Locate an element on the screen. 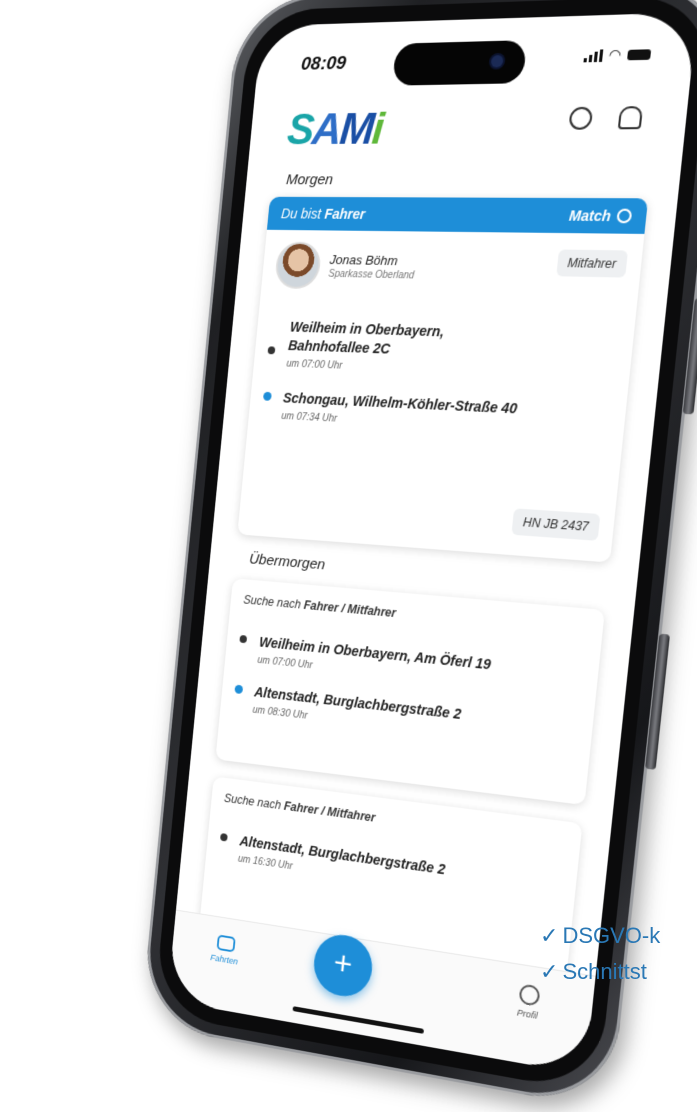 This screenshot has width=697, height=1112. route-line is located at coordinates (239, 379).